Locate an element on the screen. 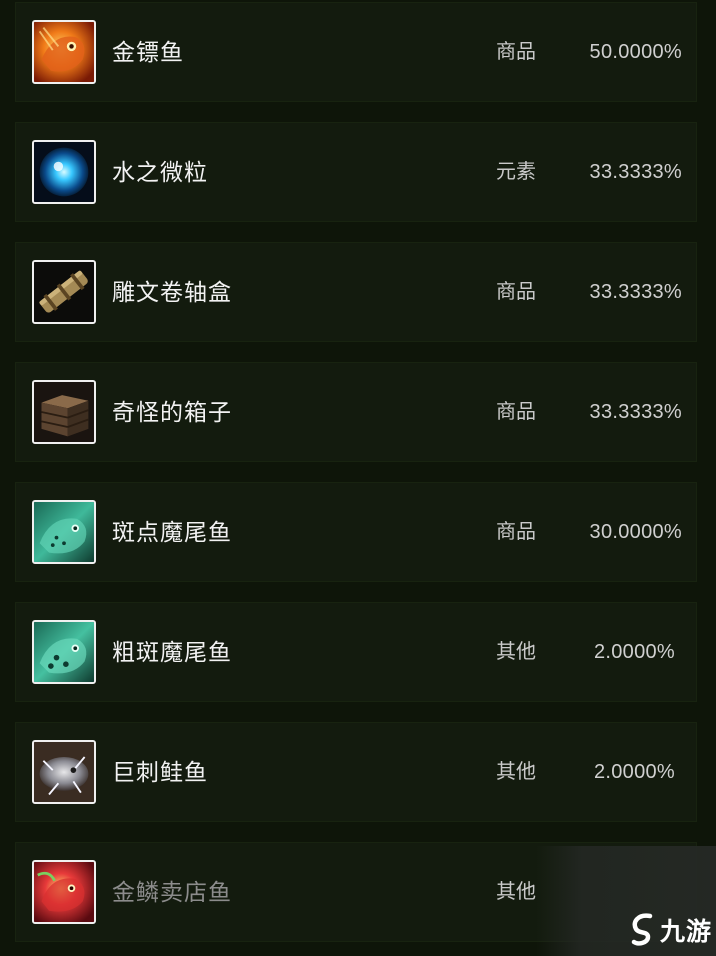  water-mote-icon is located at coordinates (64, 172).